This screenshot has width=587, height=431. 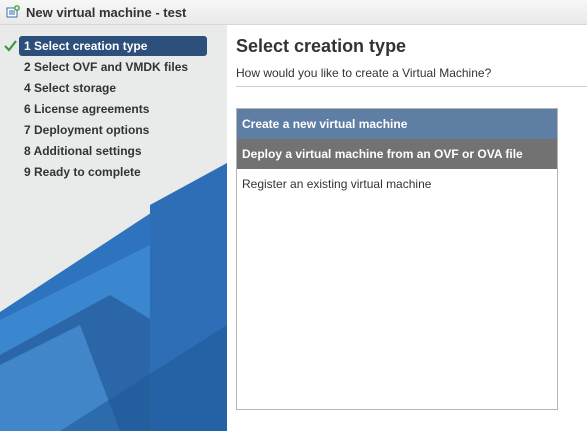 What do you see at coordinates (321, 46) in the screenshot?
I see `page-title: Select creation type` at bounding box center [321, 46].